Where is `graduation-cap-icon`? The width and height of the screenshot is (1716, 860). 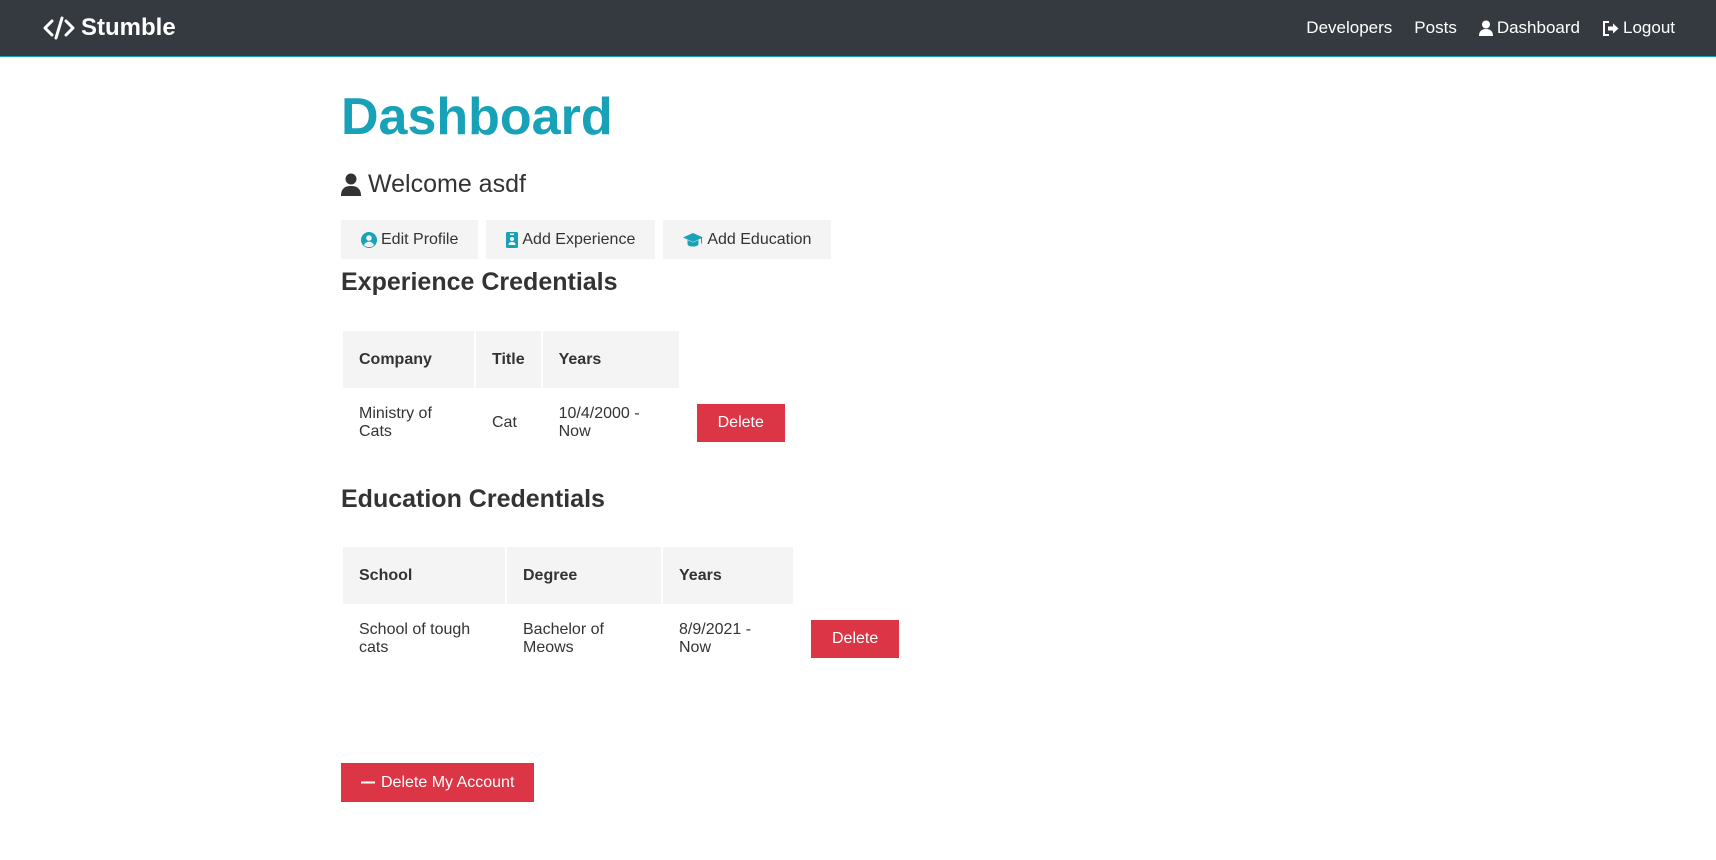
graduation-cap-icon is located at coordinates (693, 239).